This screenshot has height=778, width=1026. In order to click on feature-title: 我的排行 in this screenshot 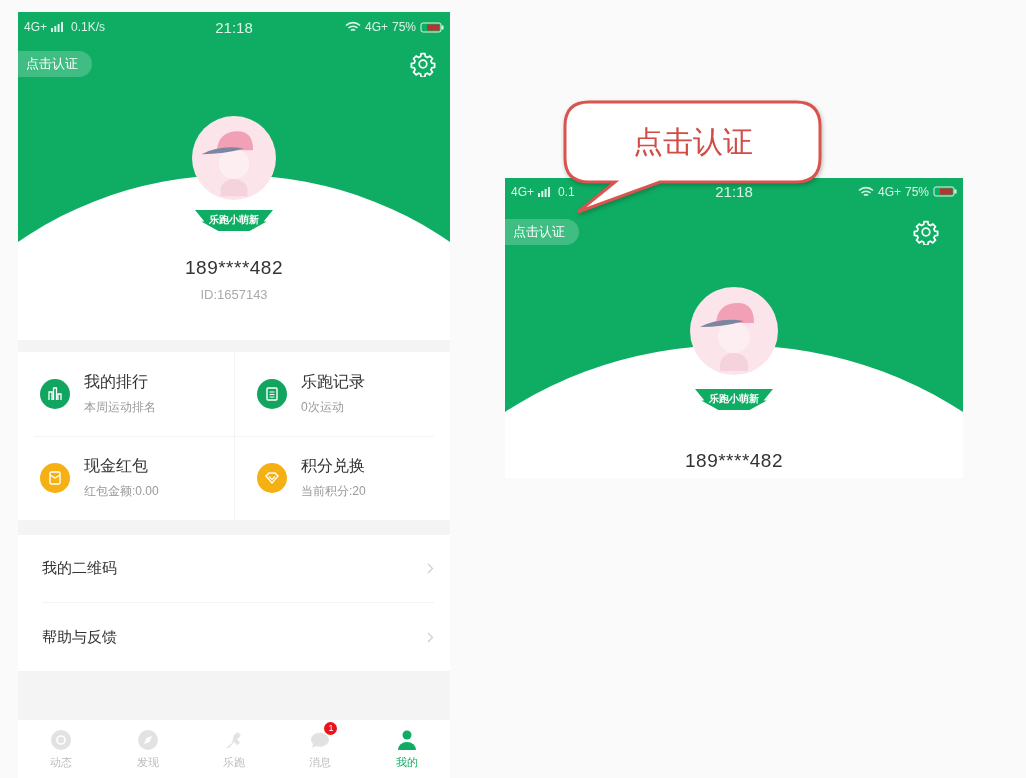, I will do `click(116, 381)`.